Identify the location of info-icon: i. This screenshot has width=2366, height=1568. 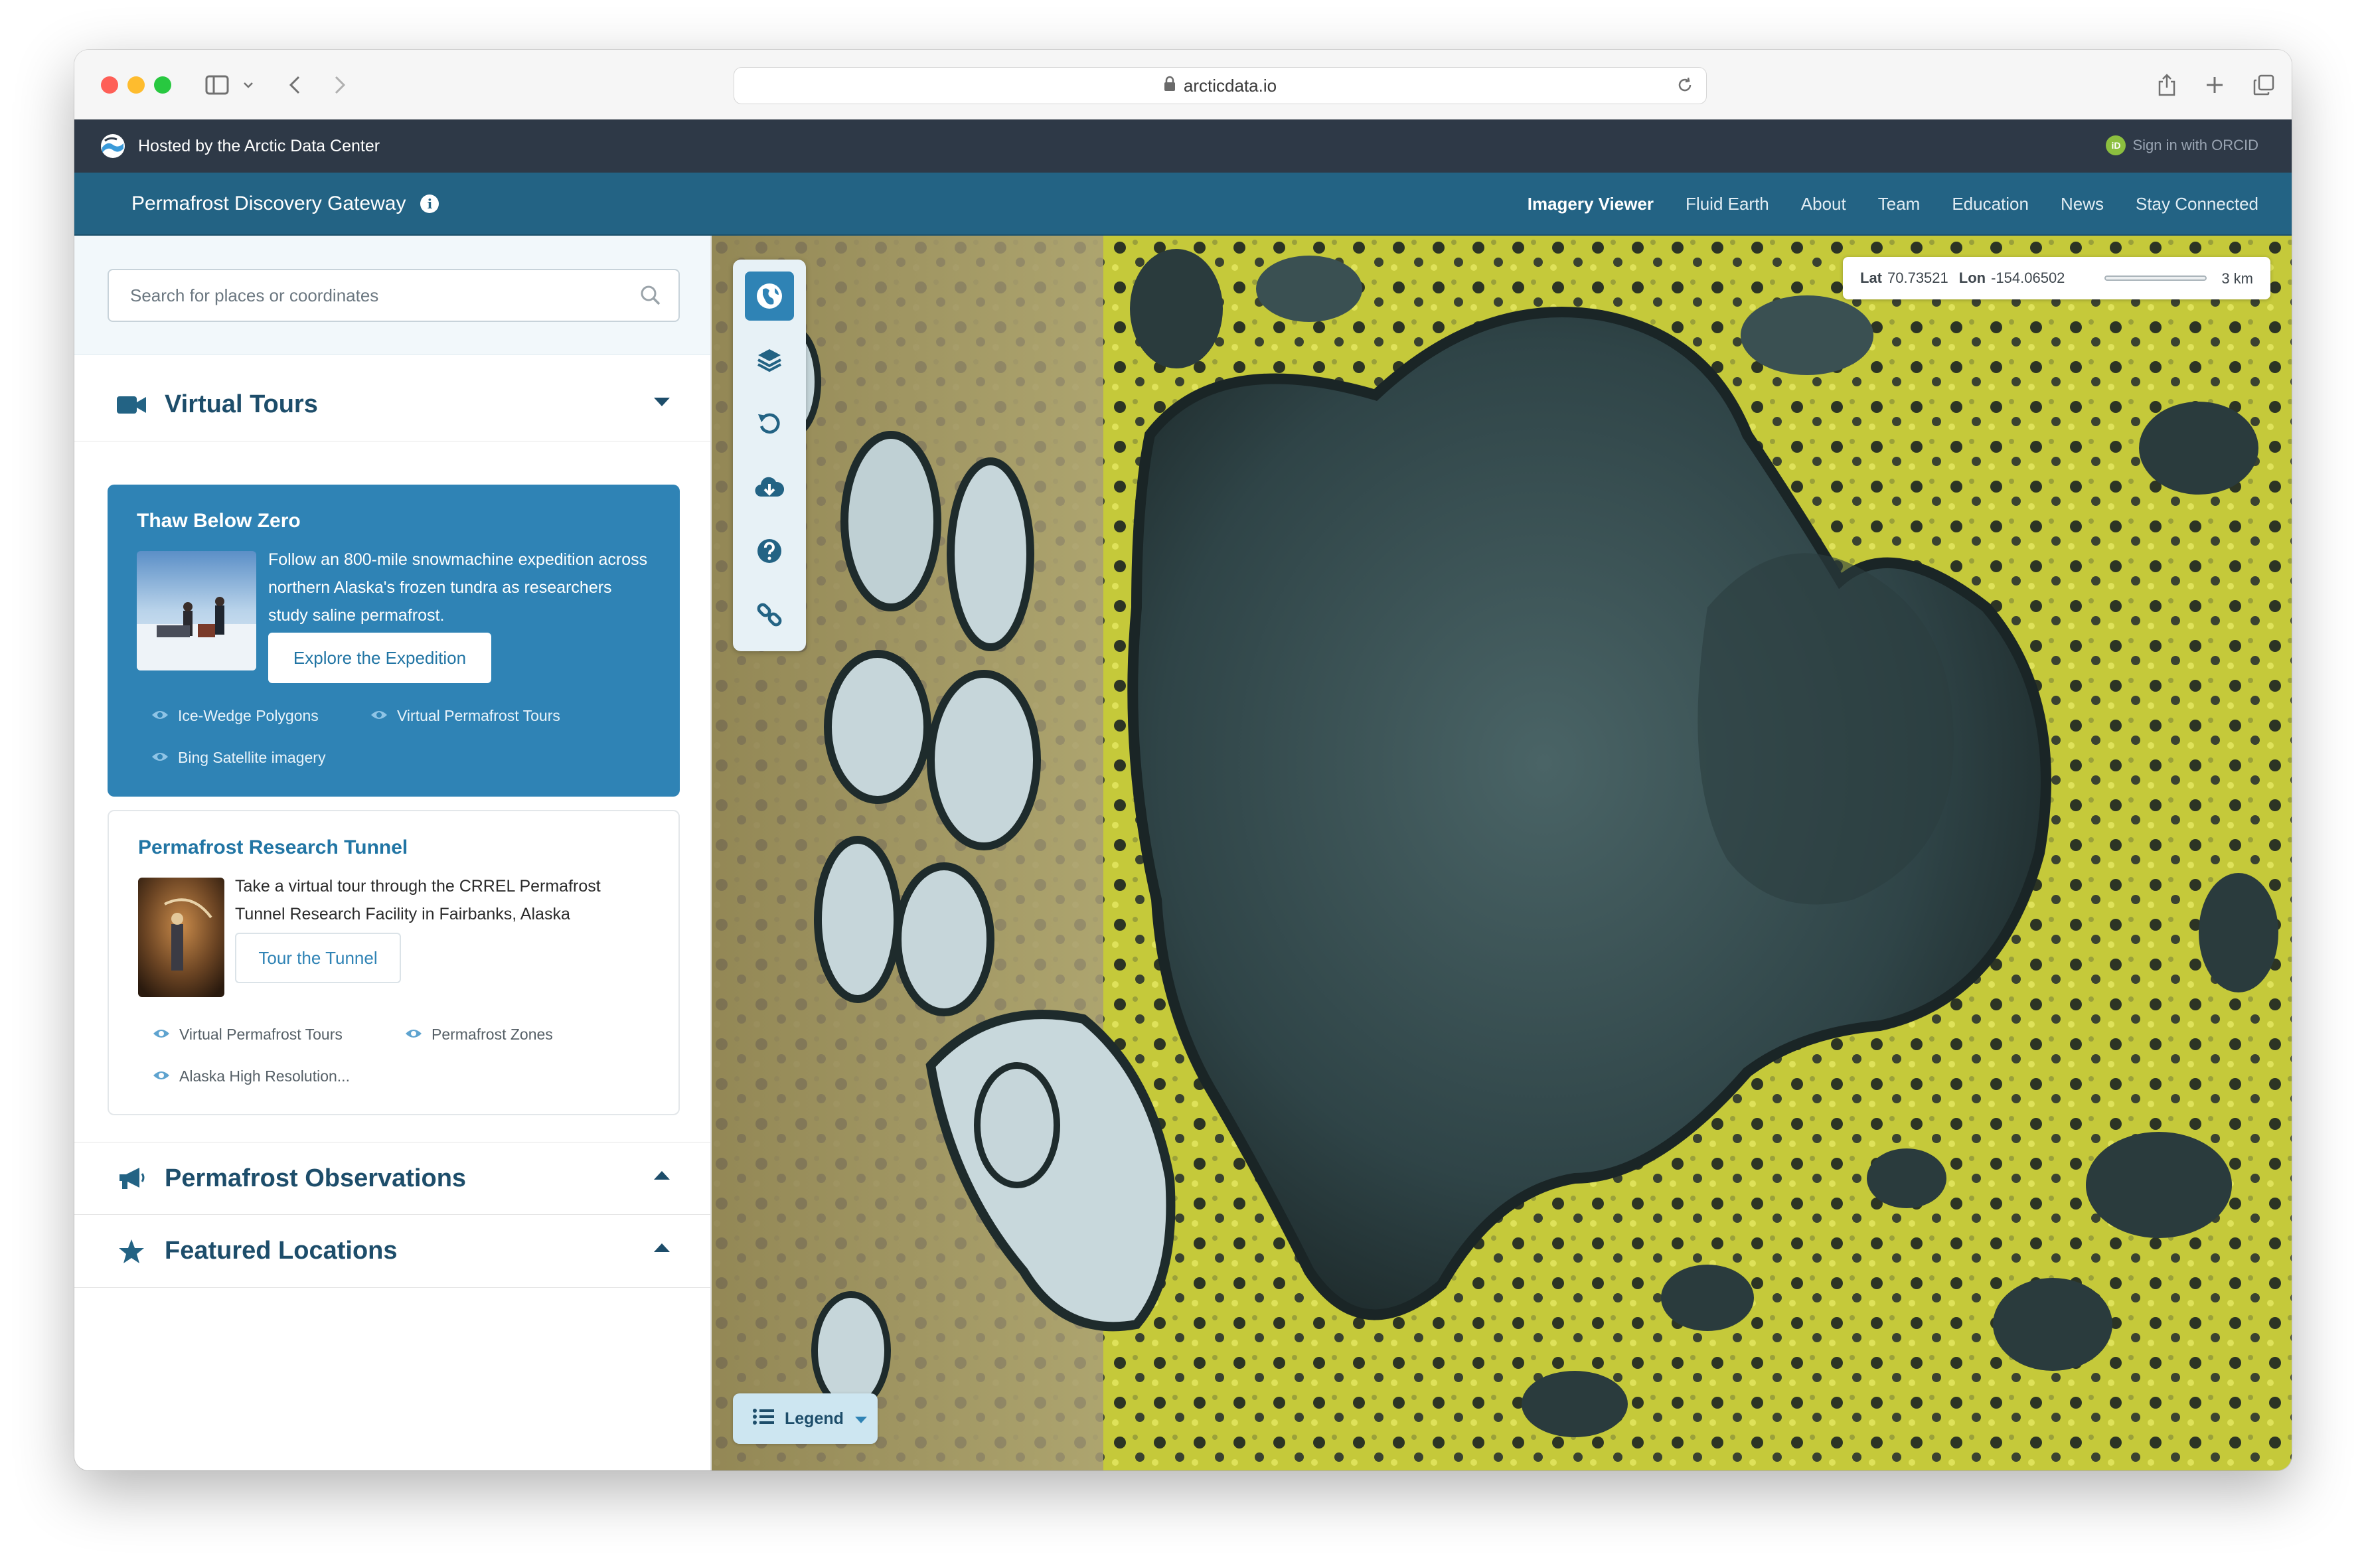
(429, 204).